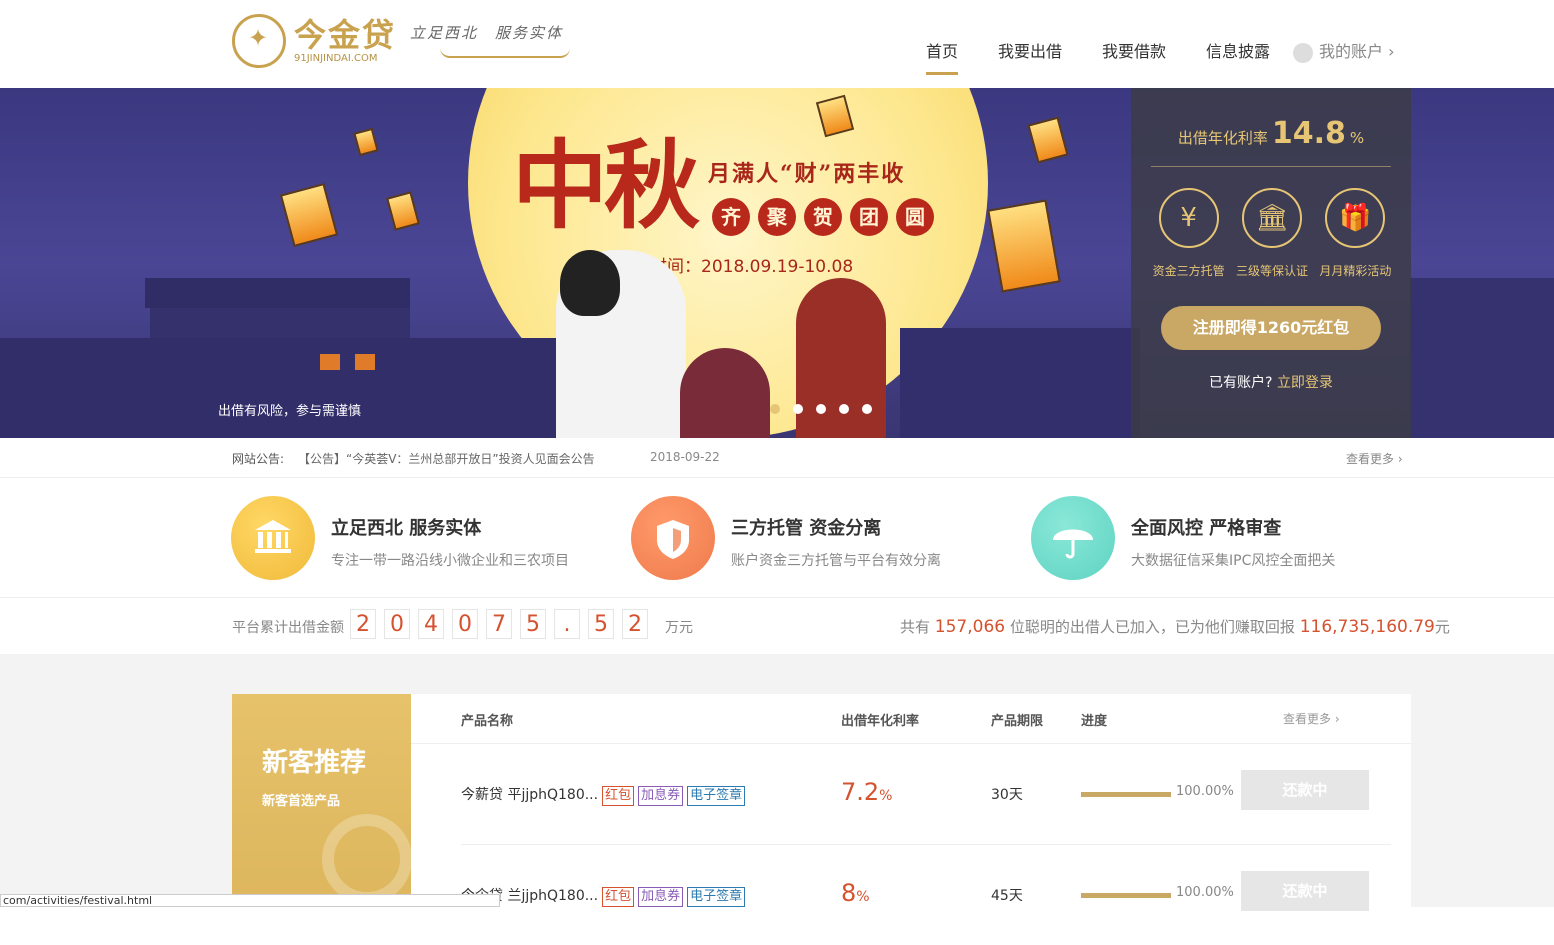  I want to click on logo: 今金贷 91JINJINDAI.COM, so click(314, 41).